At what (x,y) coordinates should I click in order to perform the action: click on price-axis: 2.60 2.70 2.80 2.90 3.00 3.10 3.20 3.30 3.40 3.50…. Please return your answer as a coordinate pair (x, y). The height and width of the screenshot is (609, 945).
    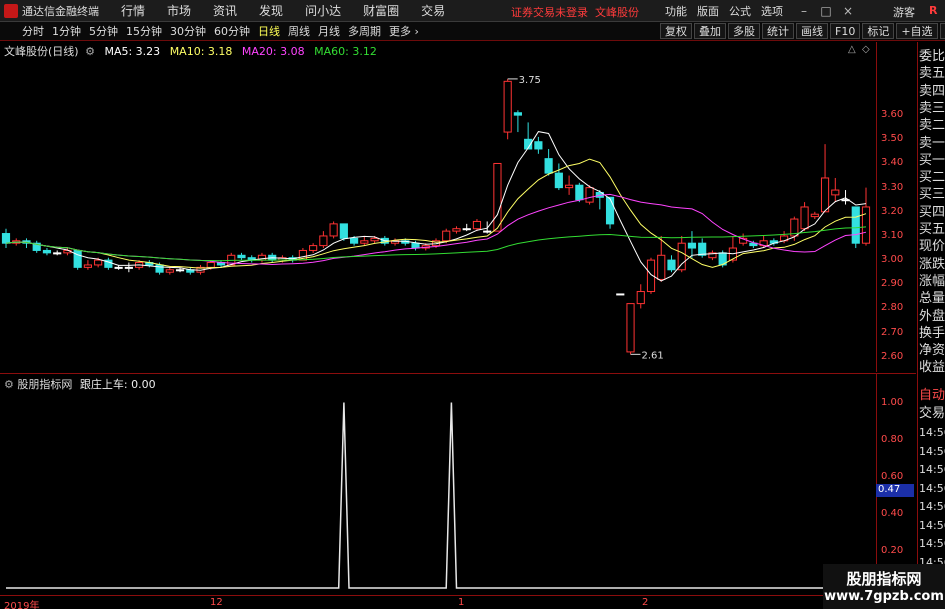
    Looking at the image, I should click on (896, 207).